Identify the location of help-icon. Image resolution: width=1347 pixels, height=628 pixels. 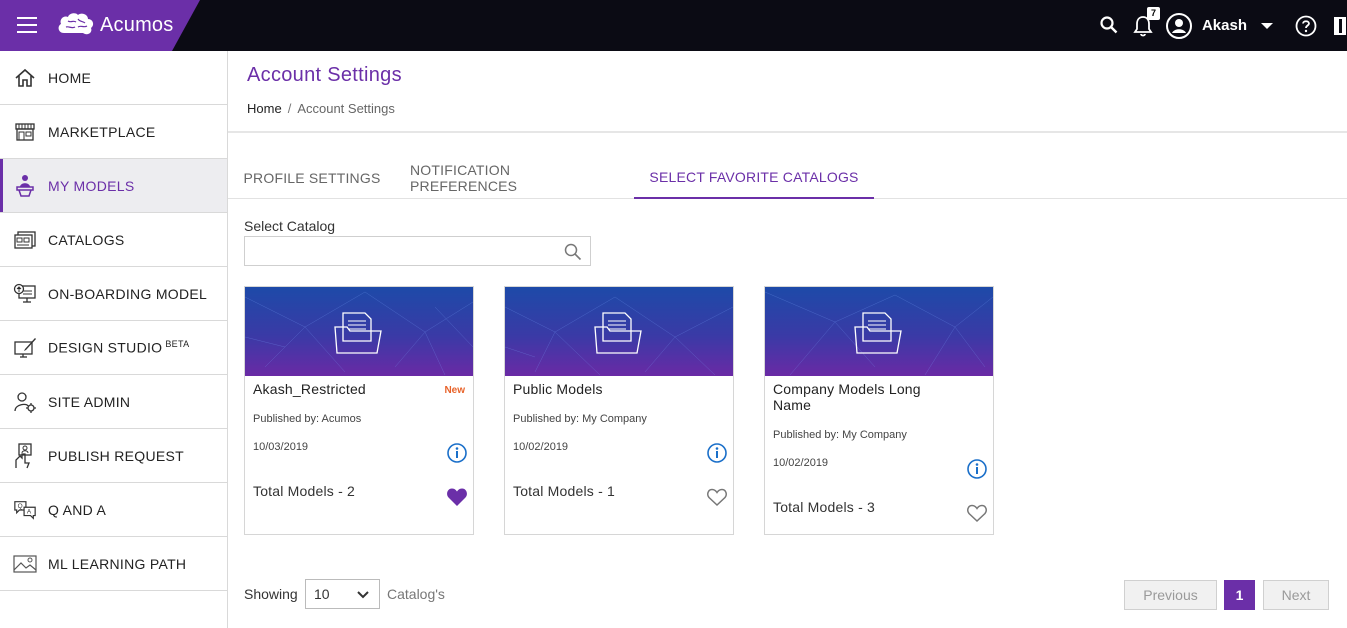
(1306, 26).